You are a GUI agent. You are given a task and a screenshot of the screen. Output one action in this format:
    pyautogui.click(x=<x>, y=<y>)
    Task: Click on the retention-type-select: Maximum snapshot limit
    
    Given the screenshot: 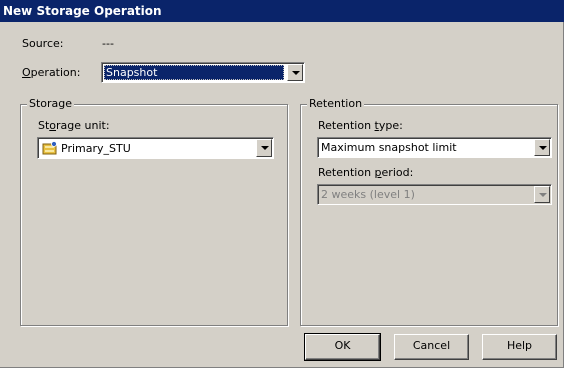 What is the action you would take?
    pyautogui.click(x=434, y=147)
    